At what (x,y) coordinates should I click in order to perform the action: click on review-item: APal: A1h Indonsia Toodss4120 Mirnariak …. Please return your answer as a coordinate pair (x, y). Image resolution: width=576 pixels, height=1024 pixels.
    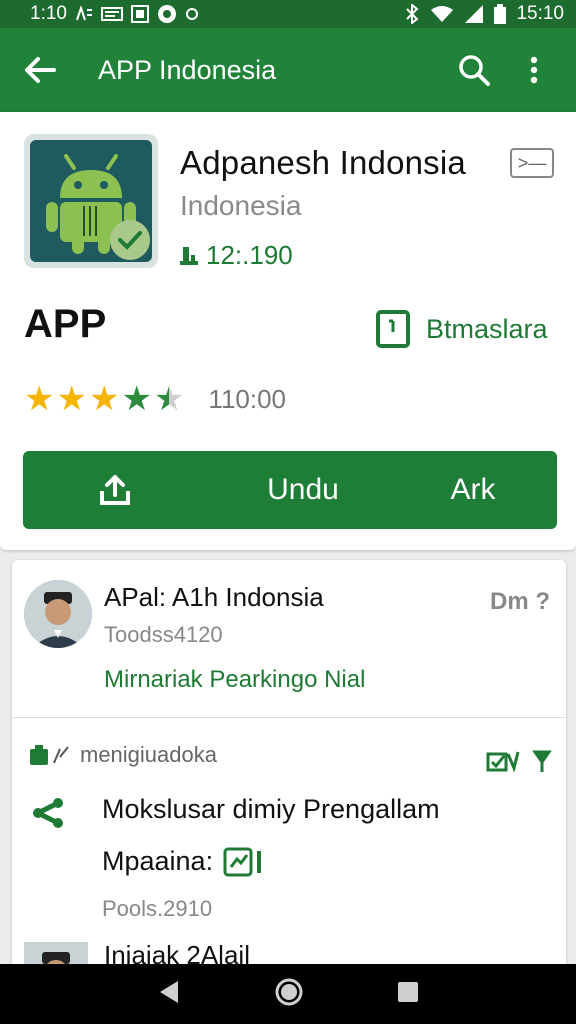
    Looking at the image, I should click on (289, 639).